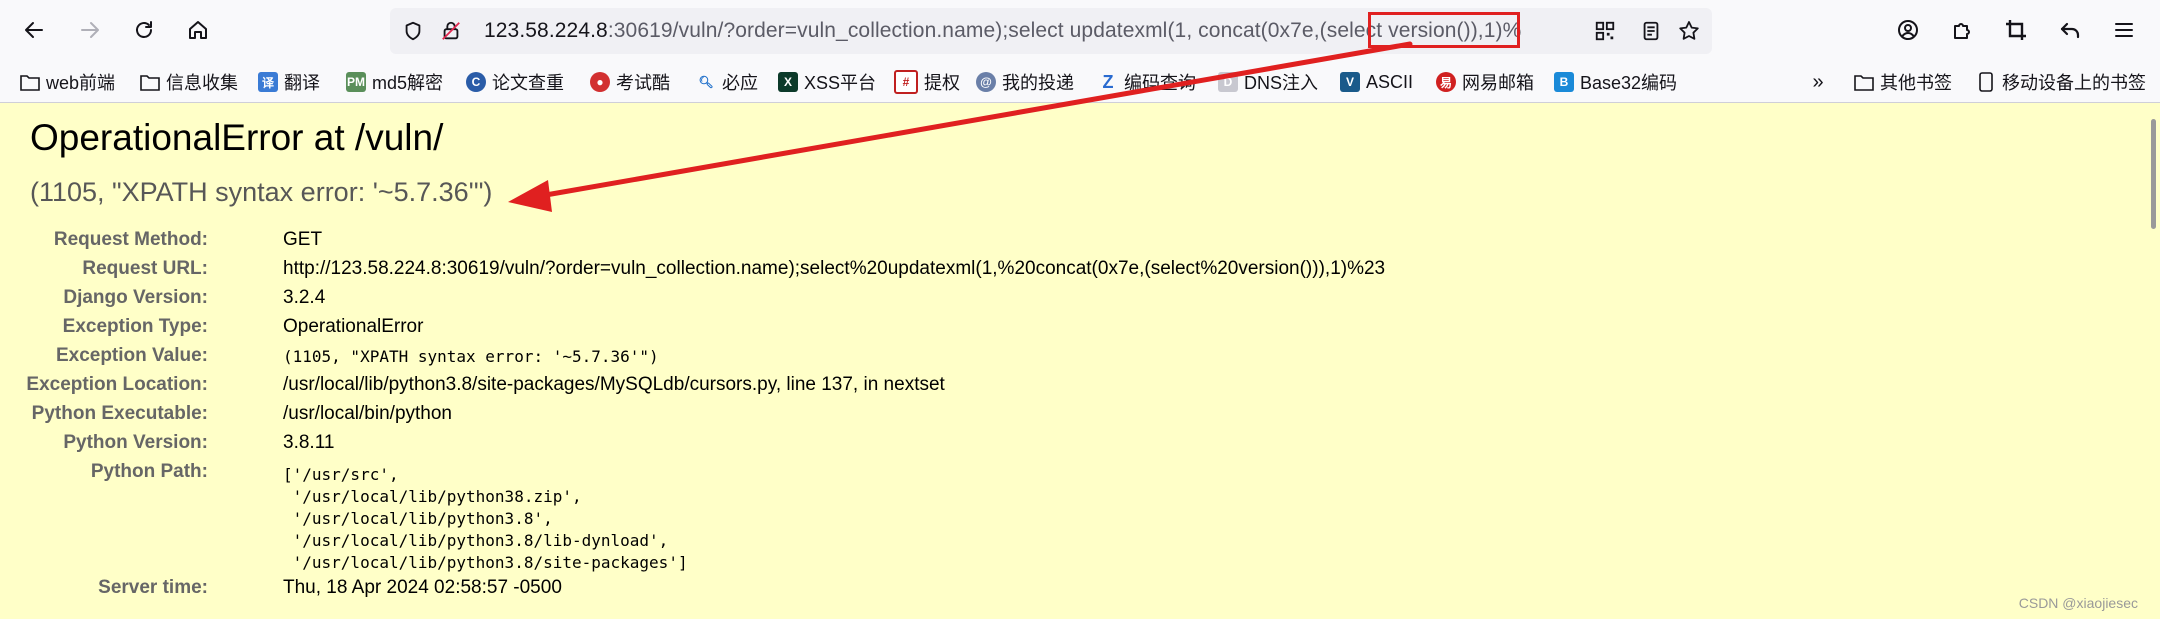 The height and width of the screenshot is (619, 2160). What do you see at coordinates (194, 297) in the screenshot?
I see `meta-row-django-version: Django Version: 3.2.4` at bounding box center [194, 297].